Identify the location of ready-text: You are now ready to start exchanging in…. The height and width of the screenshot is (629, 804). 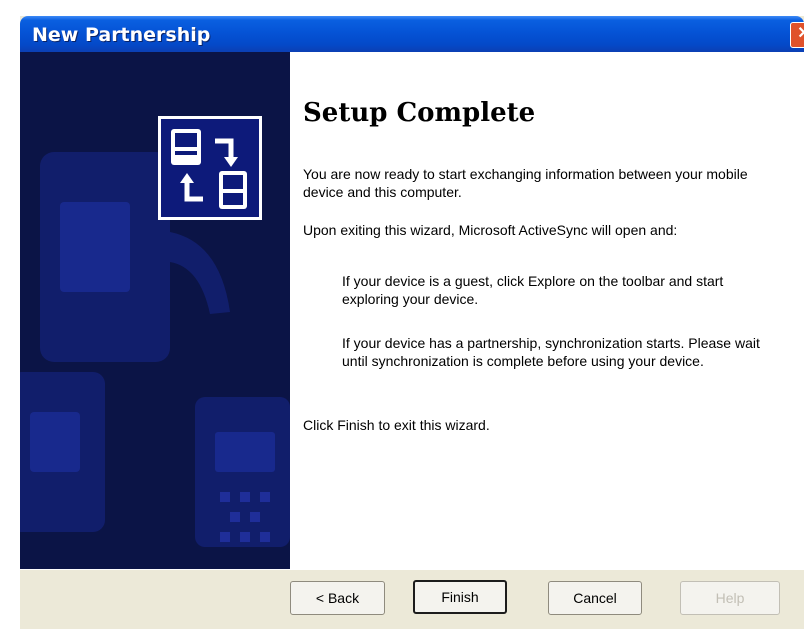
(525, 183).